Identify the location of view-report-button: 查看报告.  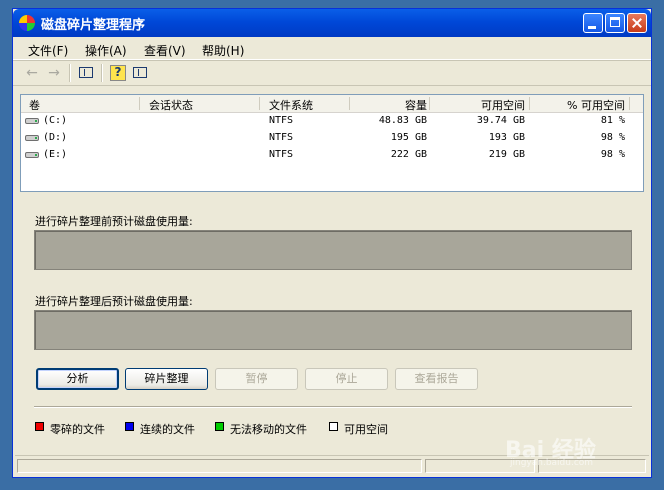
(436, 379).